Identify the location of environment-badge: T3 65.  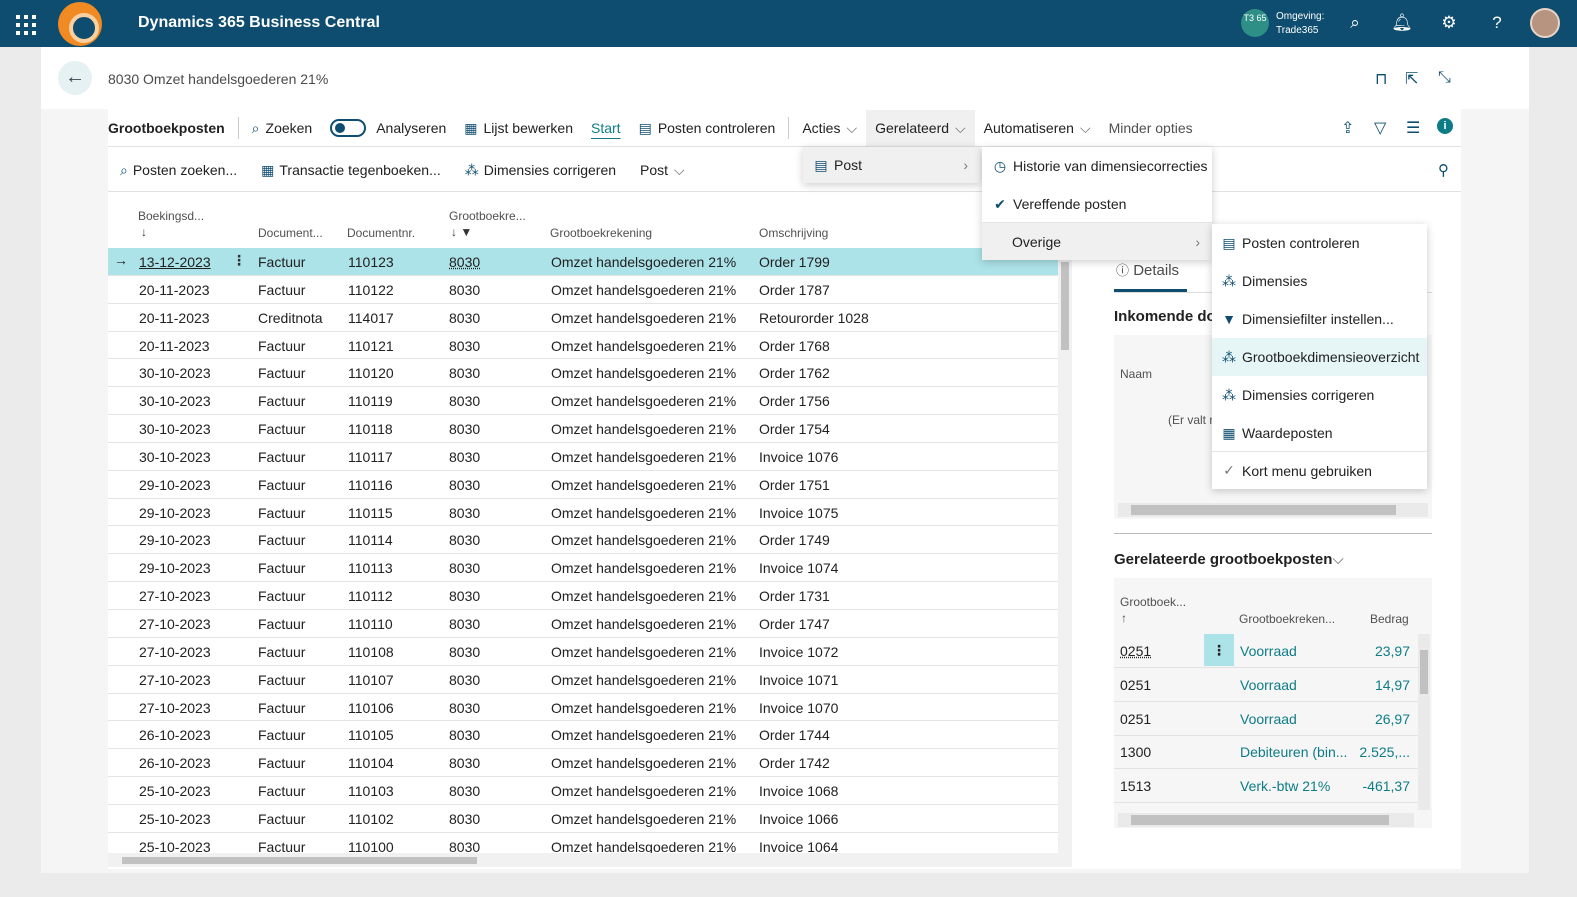
(1255, 23).